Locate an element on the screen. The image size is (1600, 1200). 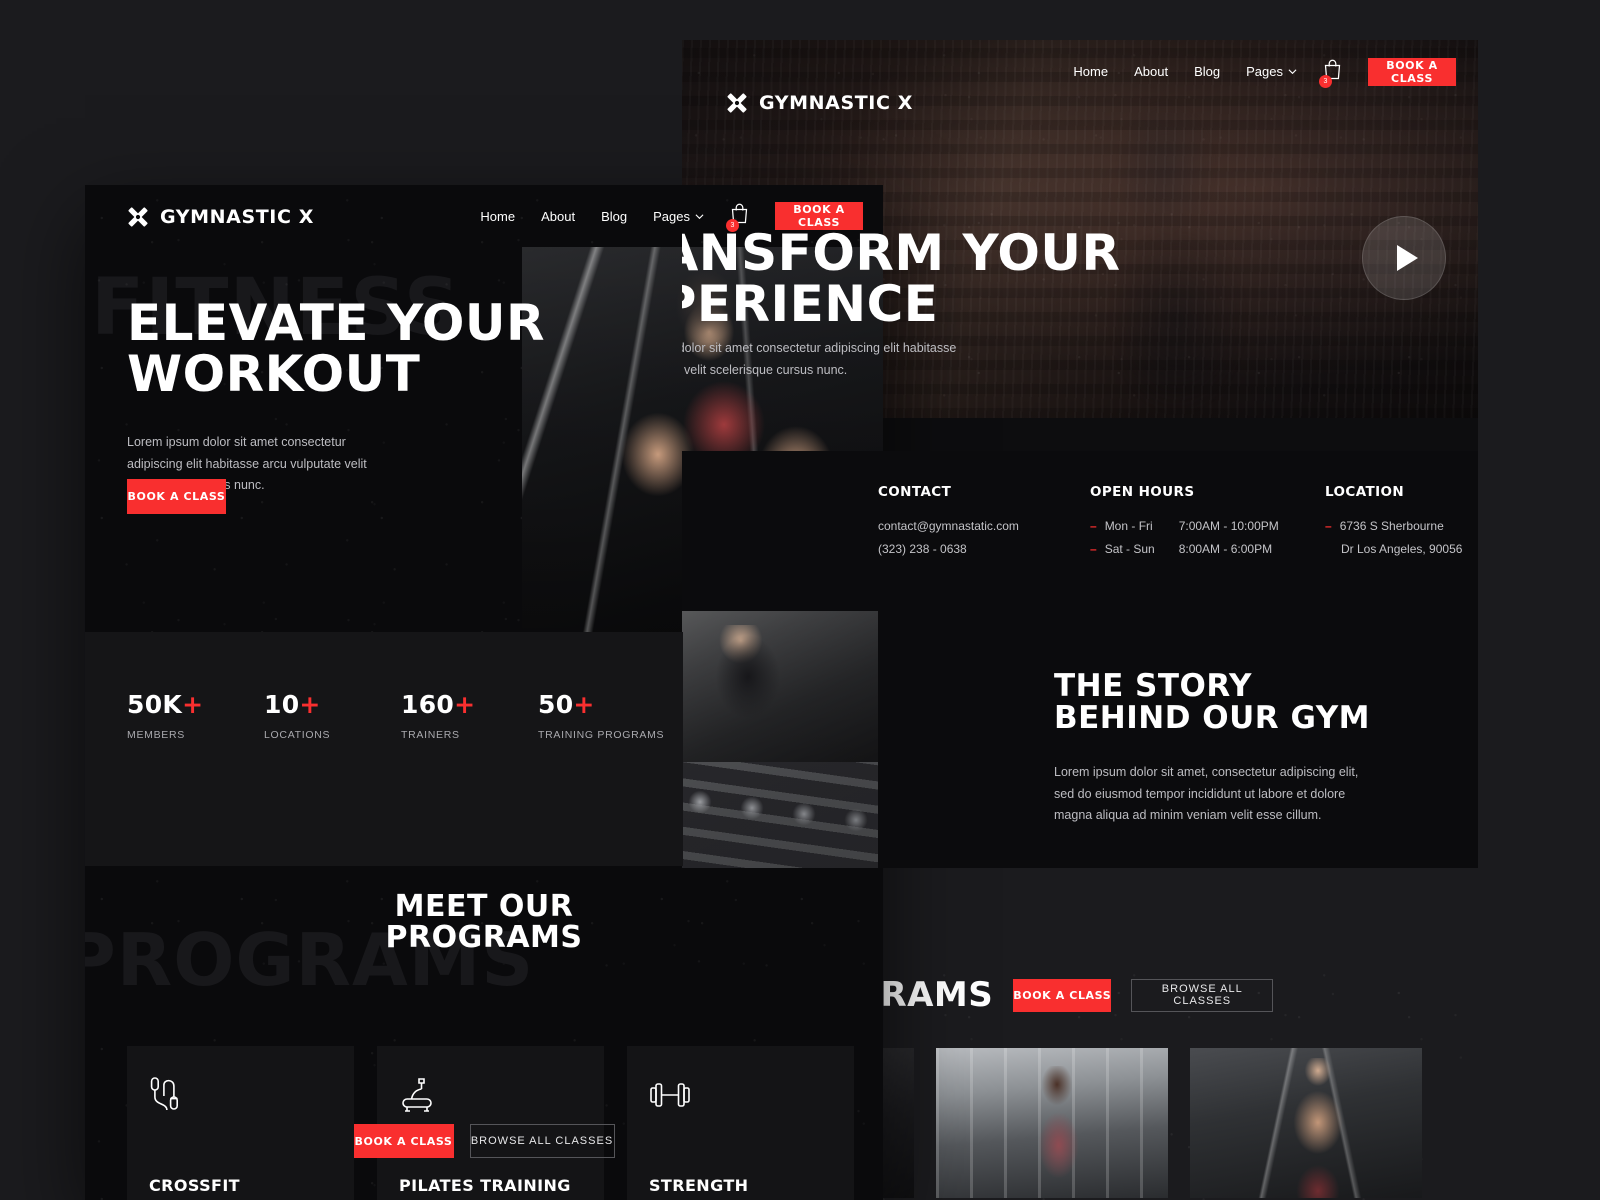
program-card-title: STRENGTH TRAINING is located at coordinates (699, 1188).